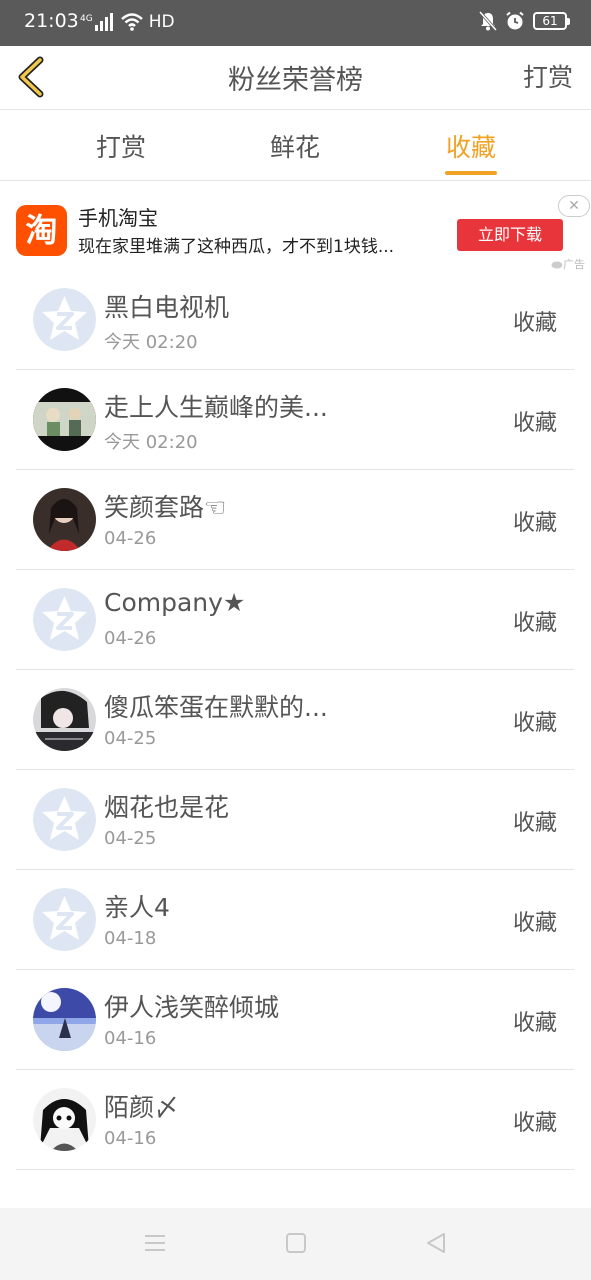  I want to click on tab-flowers: 鲜花, so click(295, 154).